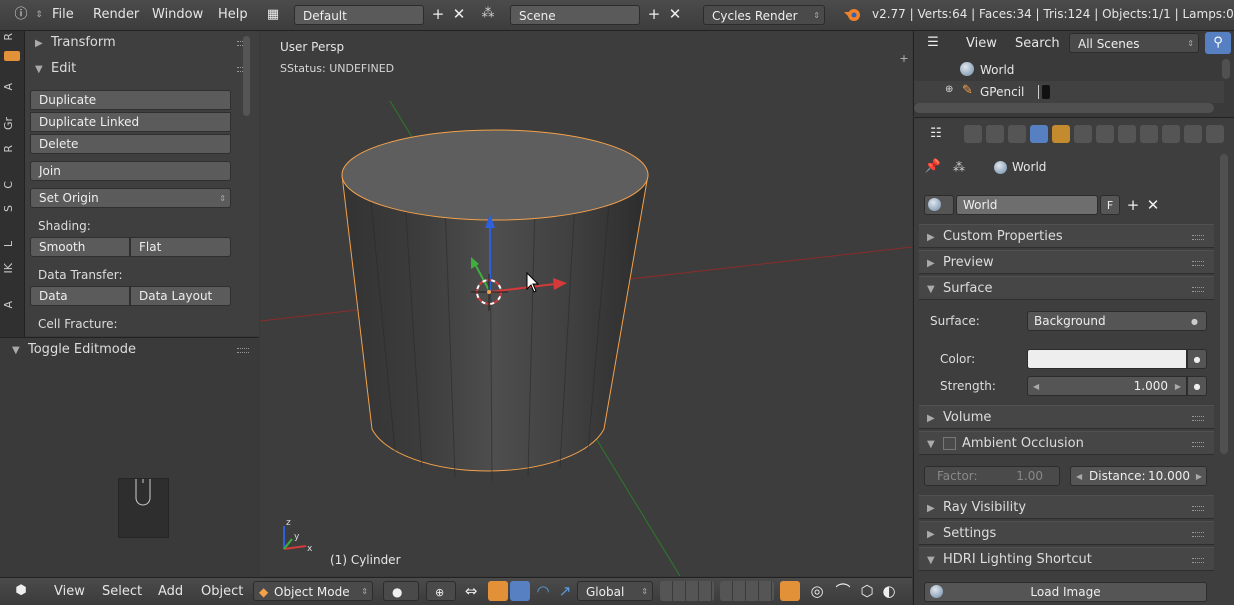 The image size is (1234, 605). I want to click on custom-properties-panel-header: ▶ Custom Properties, so click(1066, 236).